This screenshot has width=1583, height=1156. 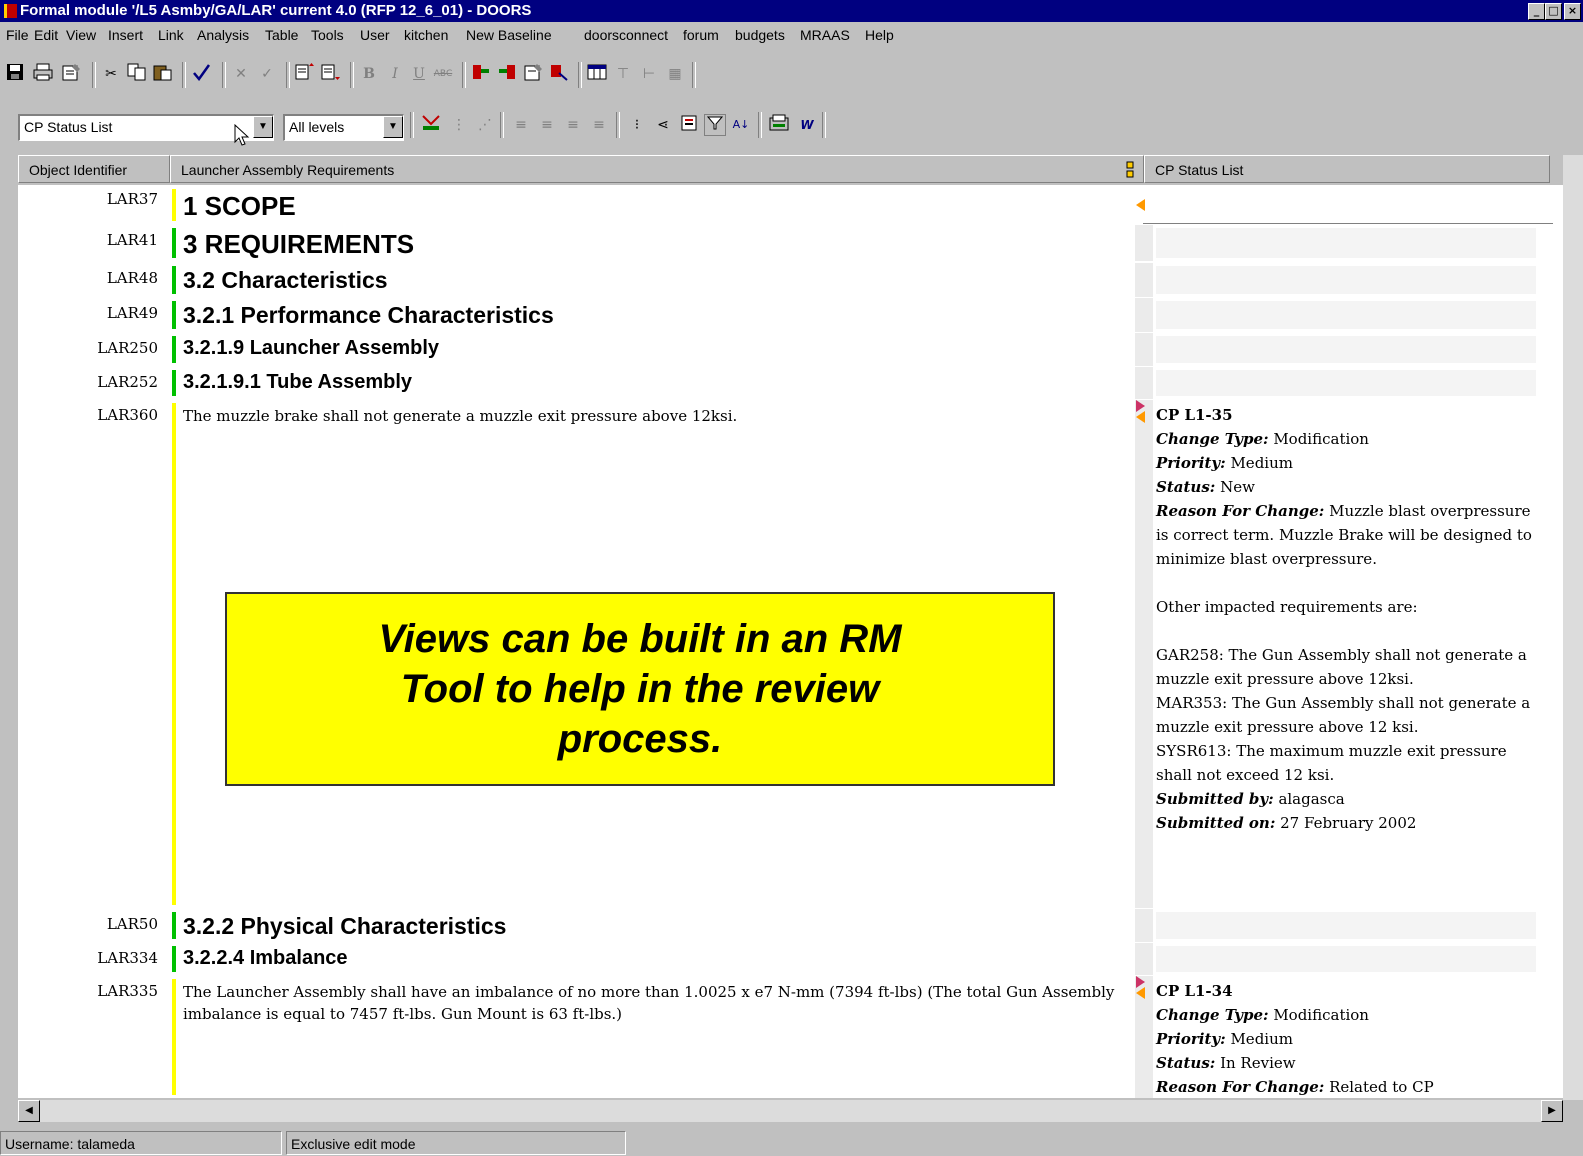 What do you see at coordinates (163, 74) in the screenshot?
I see `paste-icon` at bounding box center [163, 74].